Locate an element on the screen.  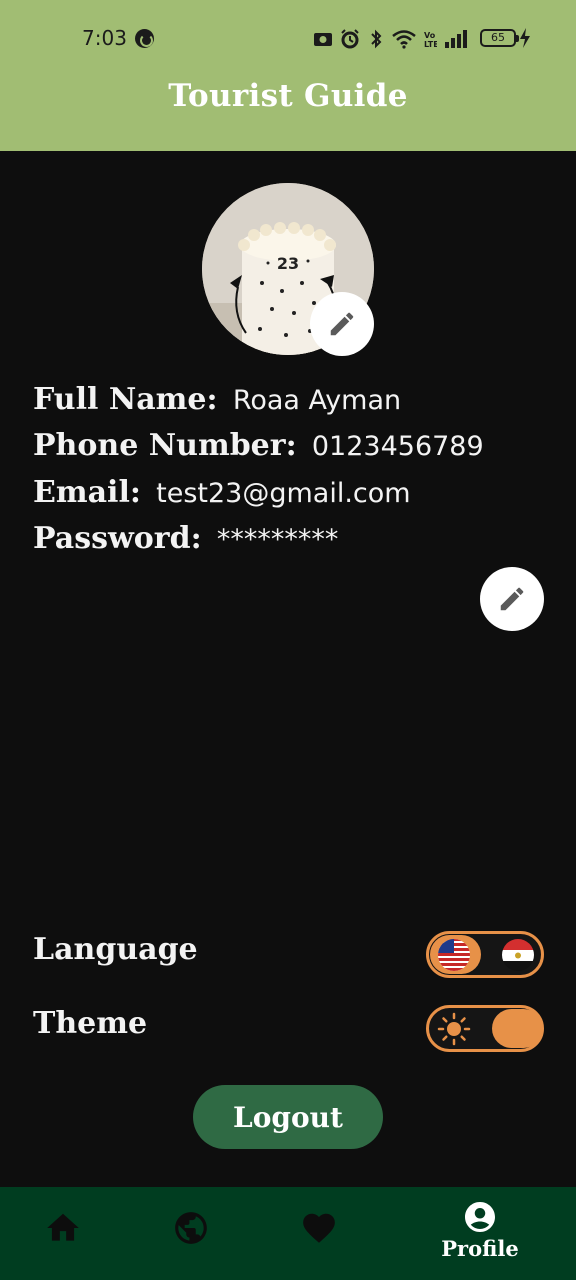
nav-home is located at coordinates (63, 1228).